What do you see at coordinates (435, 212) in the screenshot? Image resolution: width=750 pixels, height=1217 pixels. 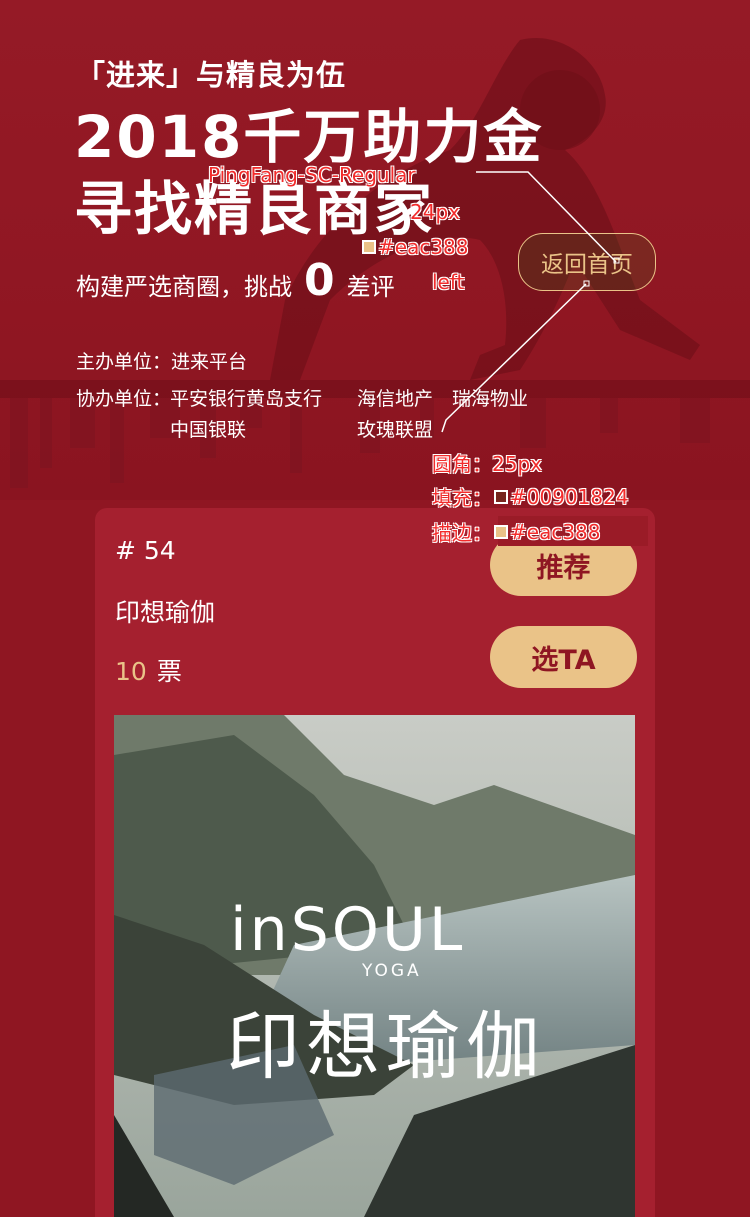 I see `annotation-size: 24px` at bounding box center [435, 212].